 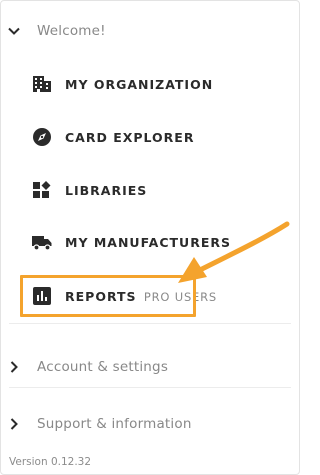 What do you see at coordinates (71, 31) in the screenshot?
I see `welcome-label: Welcome!` at bounding box center [71, 31].